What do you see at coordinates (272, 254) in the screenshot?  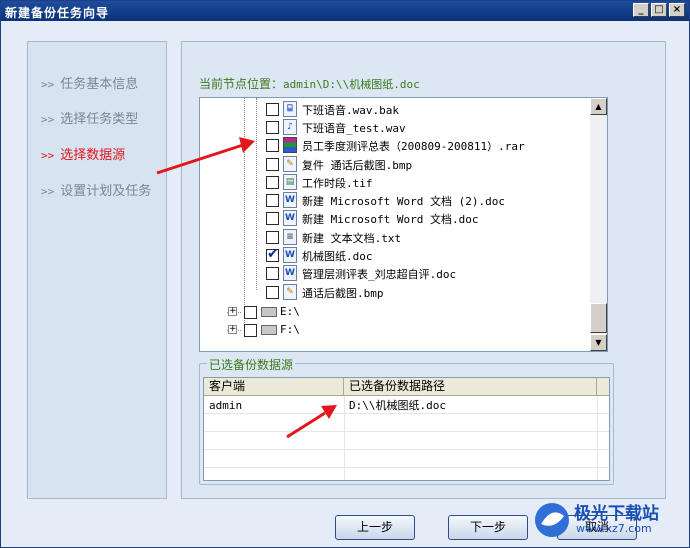 I see `file-checkbox-checked` at bounding box center [272, 254].